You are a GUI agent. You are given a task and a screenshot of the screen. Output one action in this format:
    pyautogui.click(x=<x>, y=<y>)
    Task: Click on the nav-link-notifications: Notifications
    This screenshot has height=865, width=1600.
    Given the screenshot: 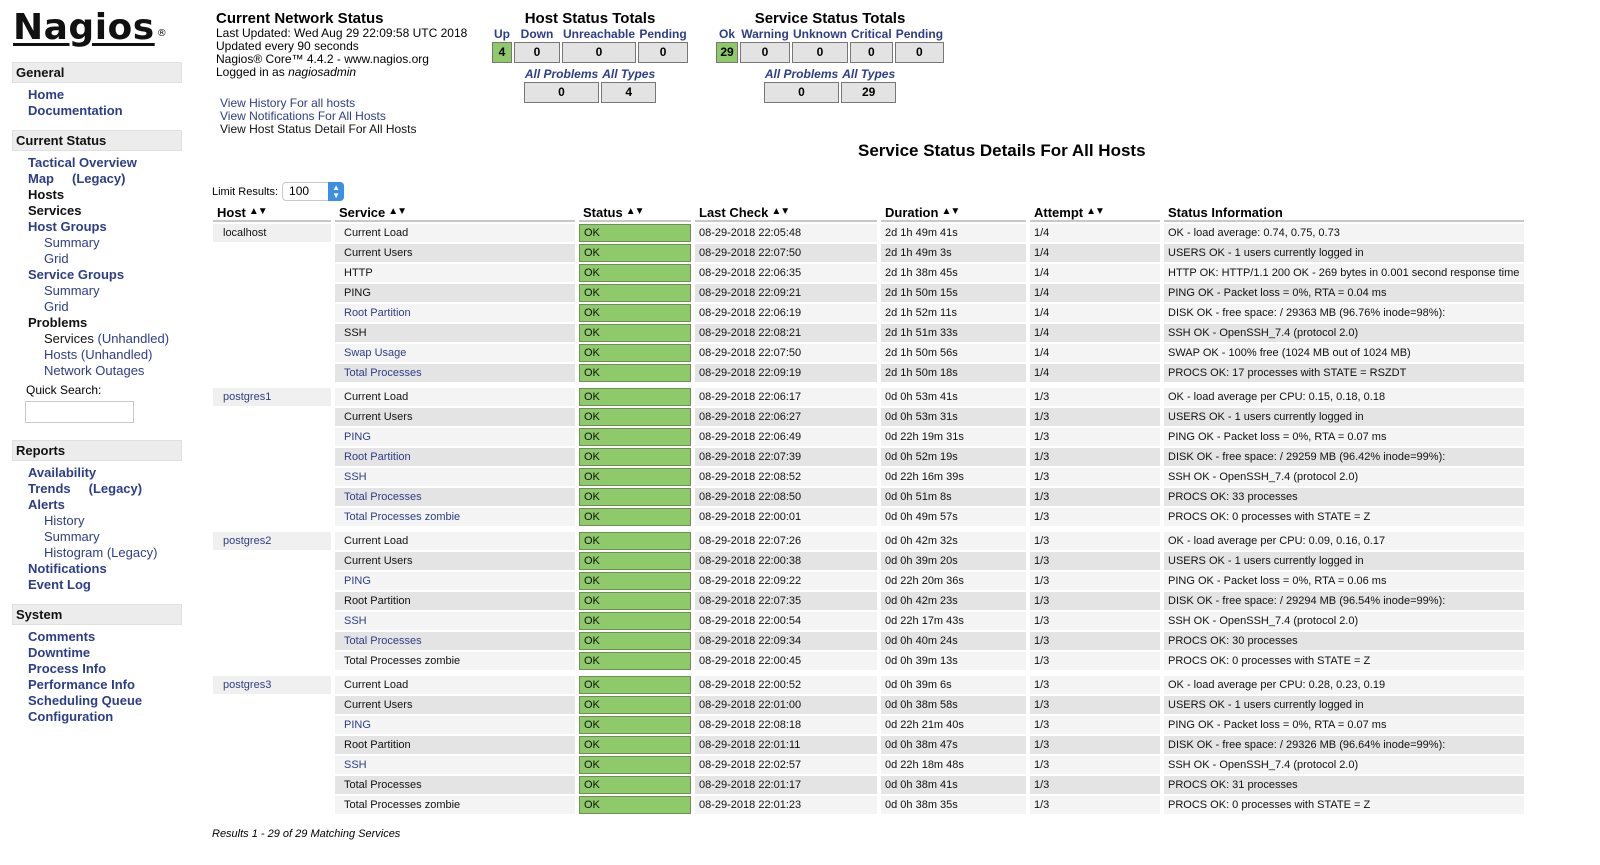 What is the action you would take?
    pyautogui.click(x=67, y=568)
    